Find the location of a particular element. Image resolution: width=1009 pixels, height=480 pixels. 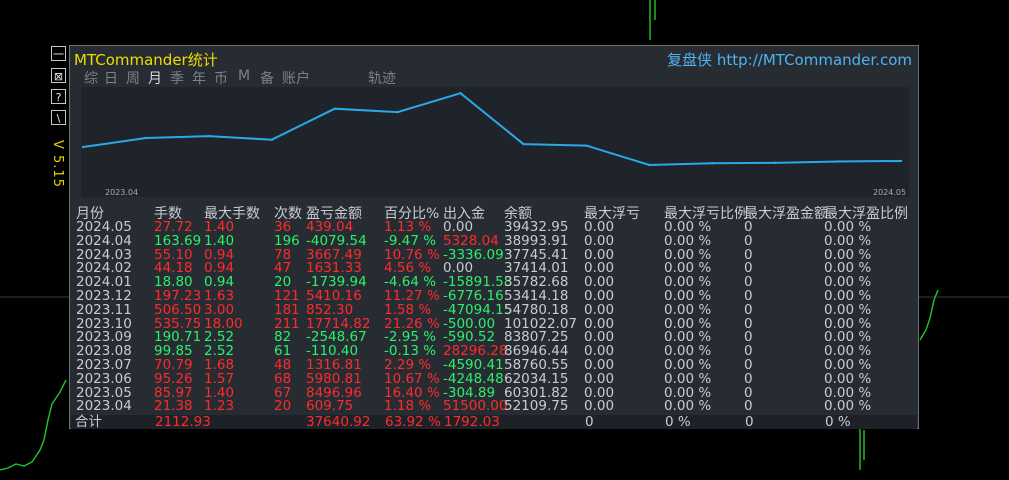

minimize-button: 一 is located at coordinates (58, 53).